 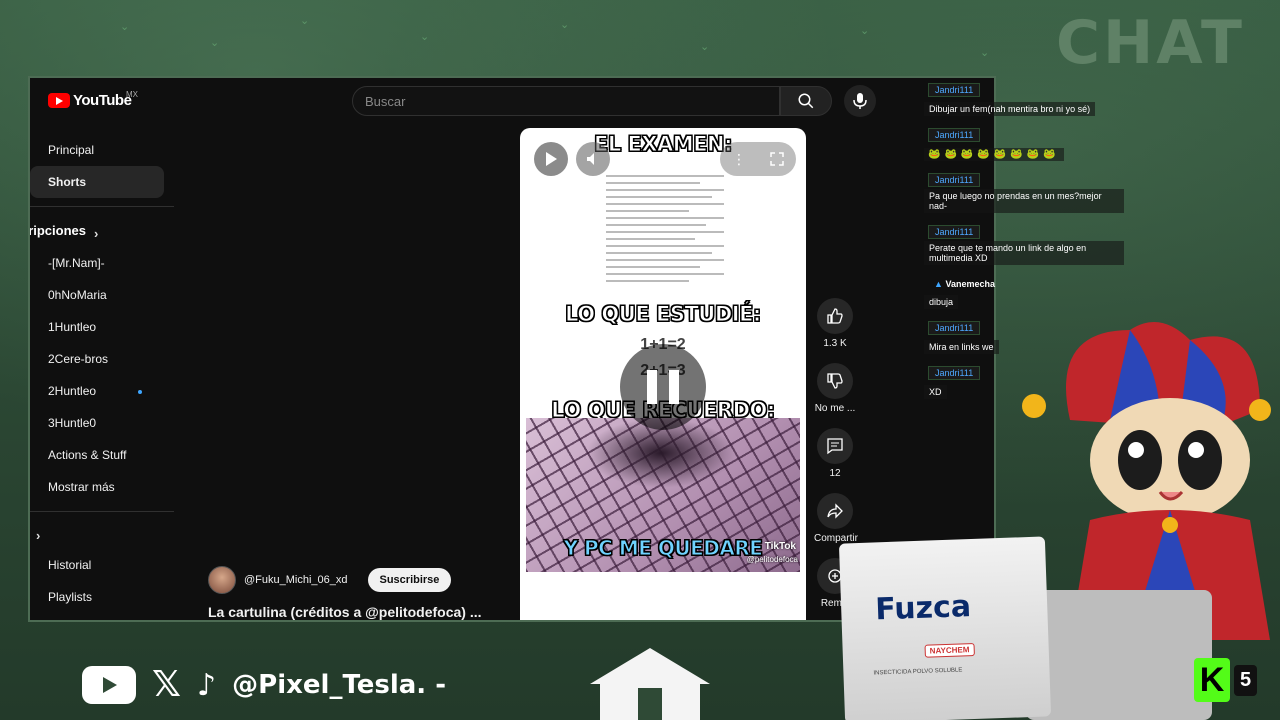 I want to click on sidebar-item-subscription: 0hNoMaria, so click(x=97, y=295).